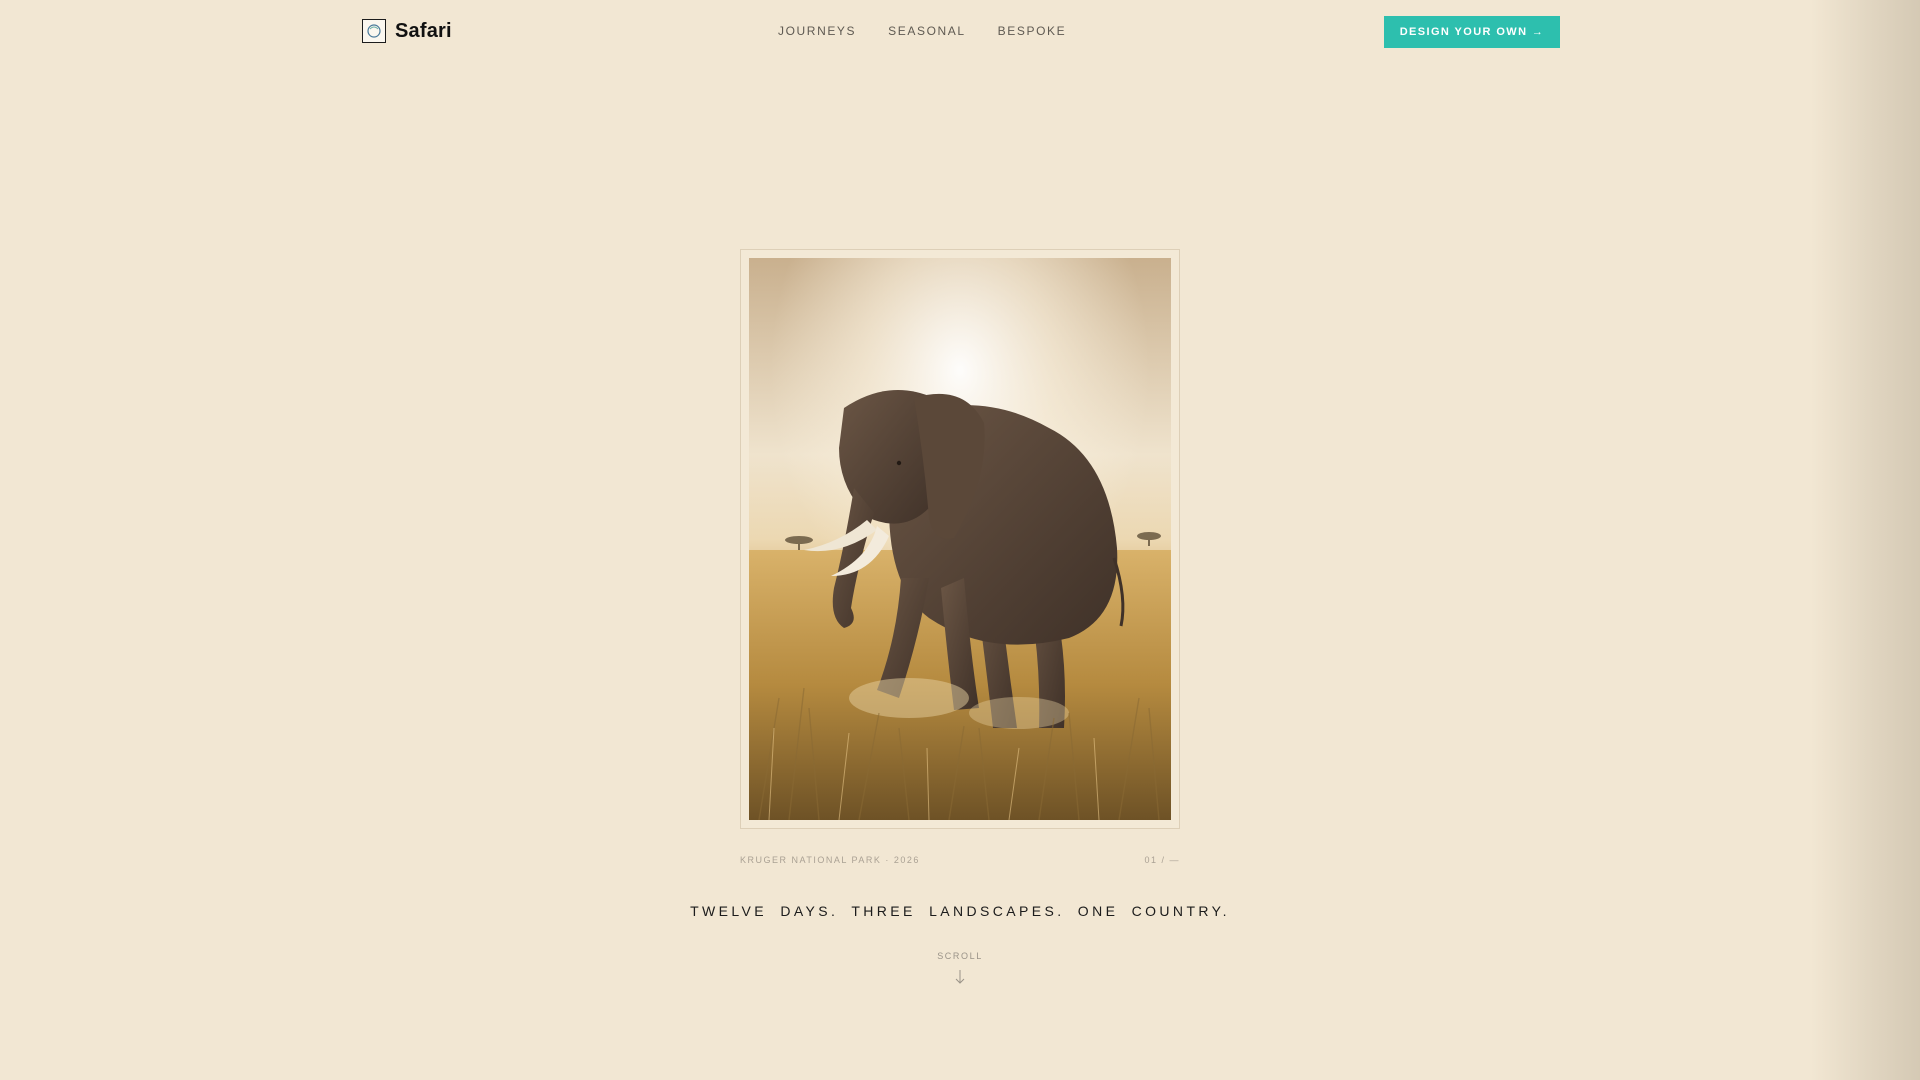 The width and height of the screenshot is (1920, 1080). I want to click on arrow-down-icon, so click(960, 977).